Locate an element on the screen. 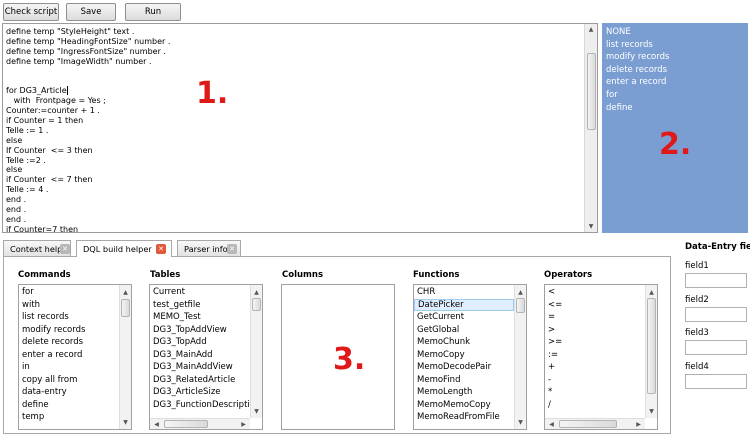 The image size is (750, 435). field4-input is located at coordinates (716, 381).